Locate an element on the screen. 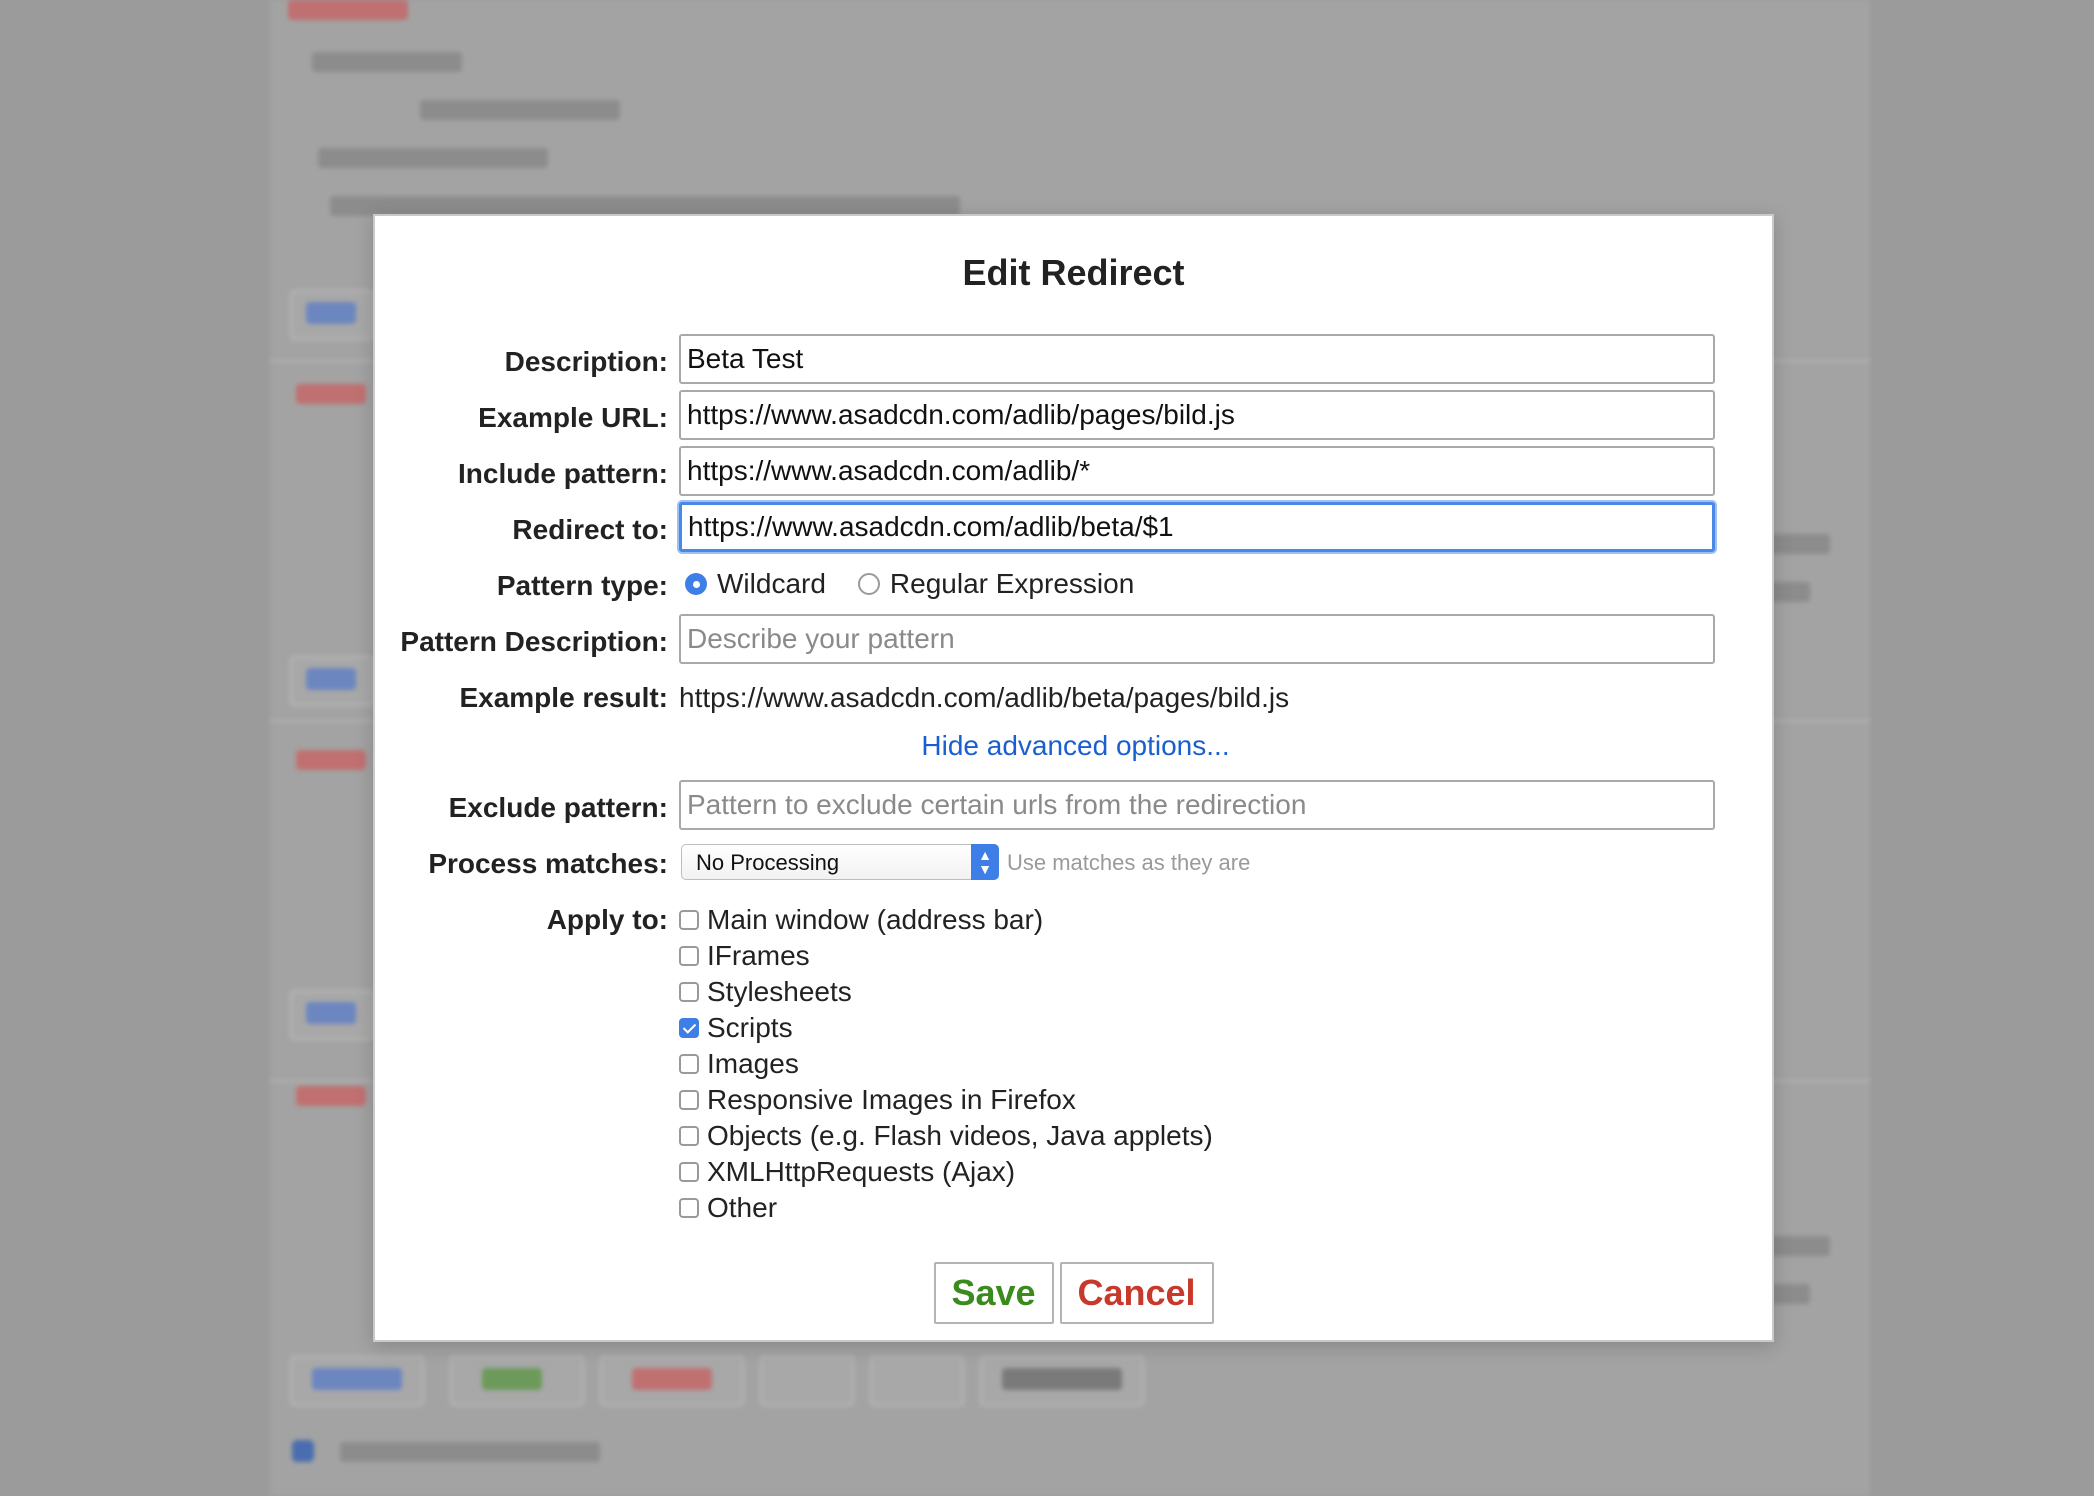 This screenshot has height=1496, width=2094. exclude-pattern-row: Exclude pattern: is located at coordinates (1075, 806).